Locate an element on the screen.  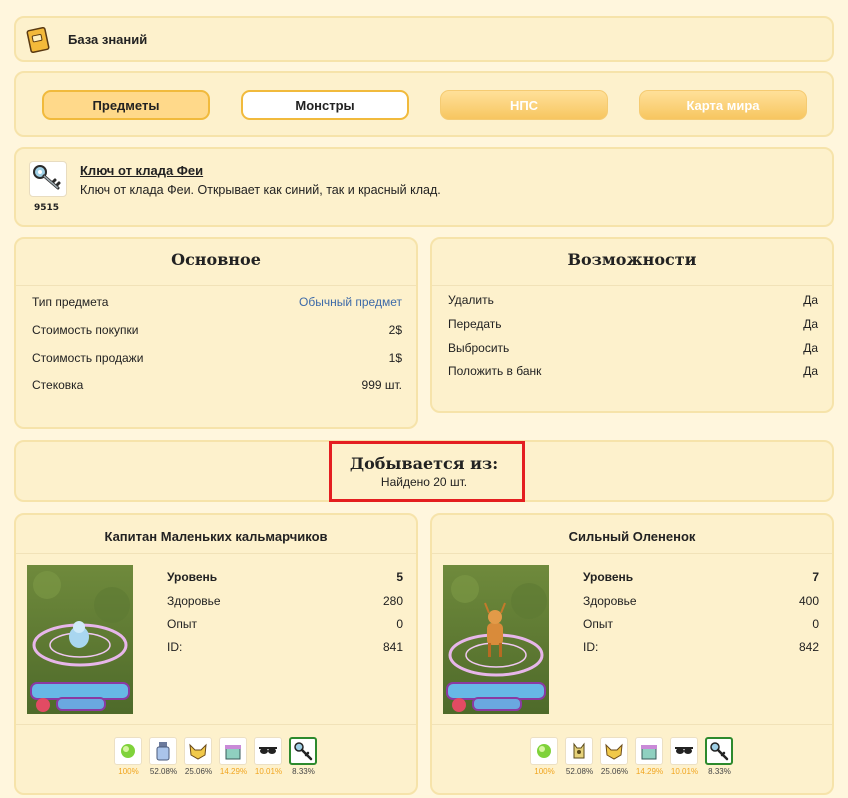
page-title: База знаний is located at coordinates (108, 39).